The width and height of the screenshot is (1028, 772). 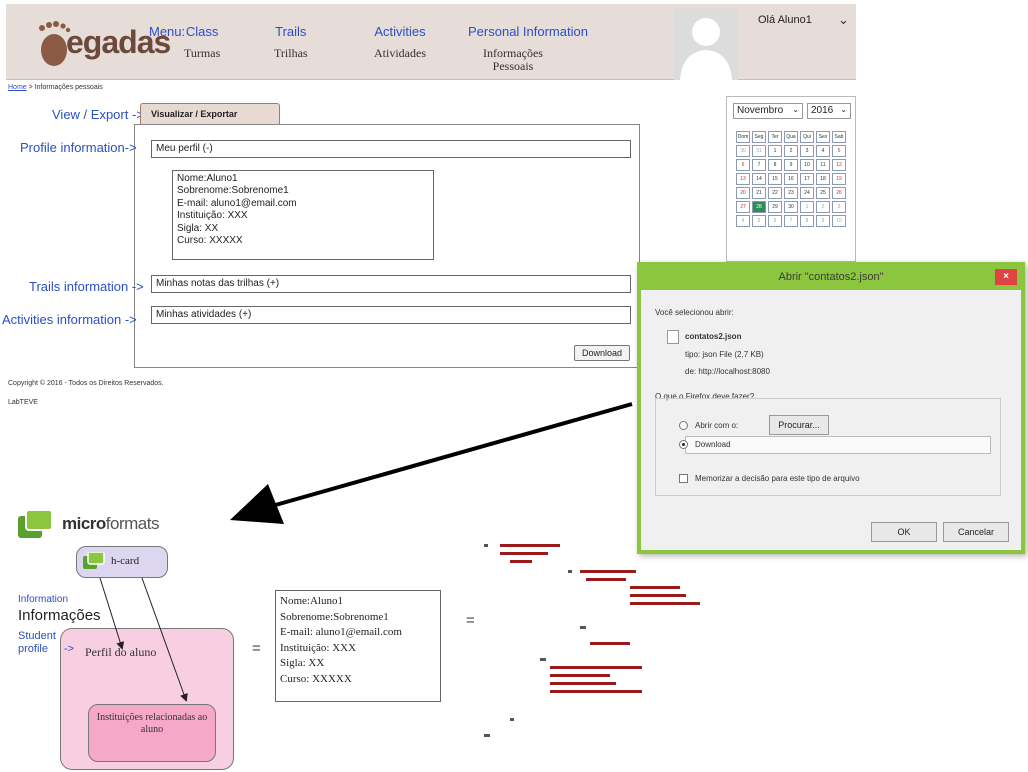 What do you see at coordinates (839, 179) in the screenshot?
I see `calendar-day: 19` at bounding box center [839, 179].